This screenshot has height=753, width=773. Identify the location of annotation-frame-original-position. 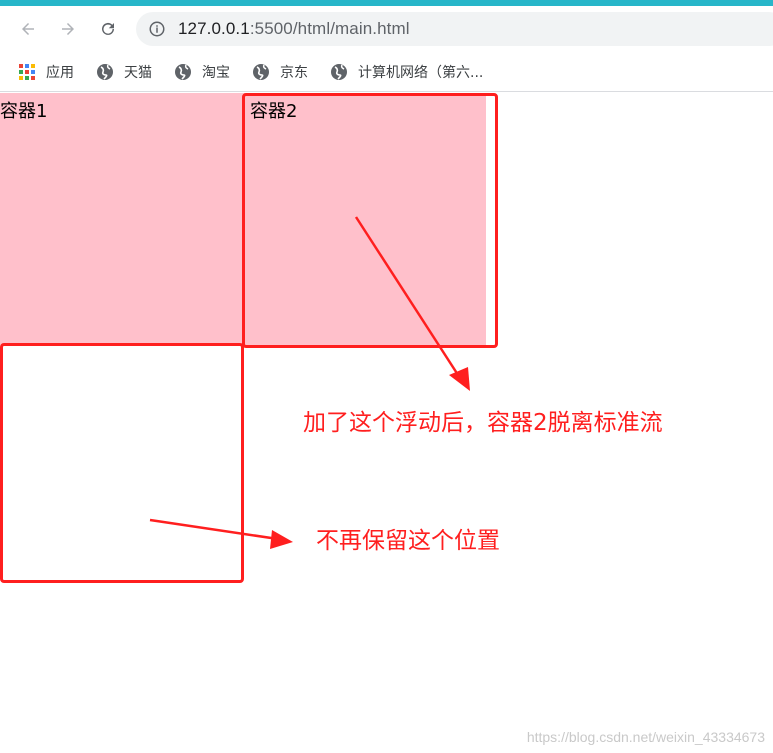
(122, 463).